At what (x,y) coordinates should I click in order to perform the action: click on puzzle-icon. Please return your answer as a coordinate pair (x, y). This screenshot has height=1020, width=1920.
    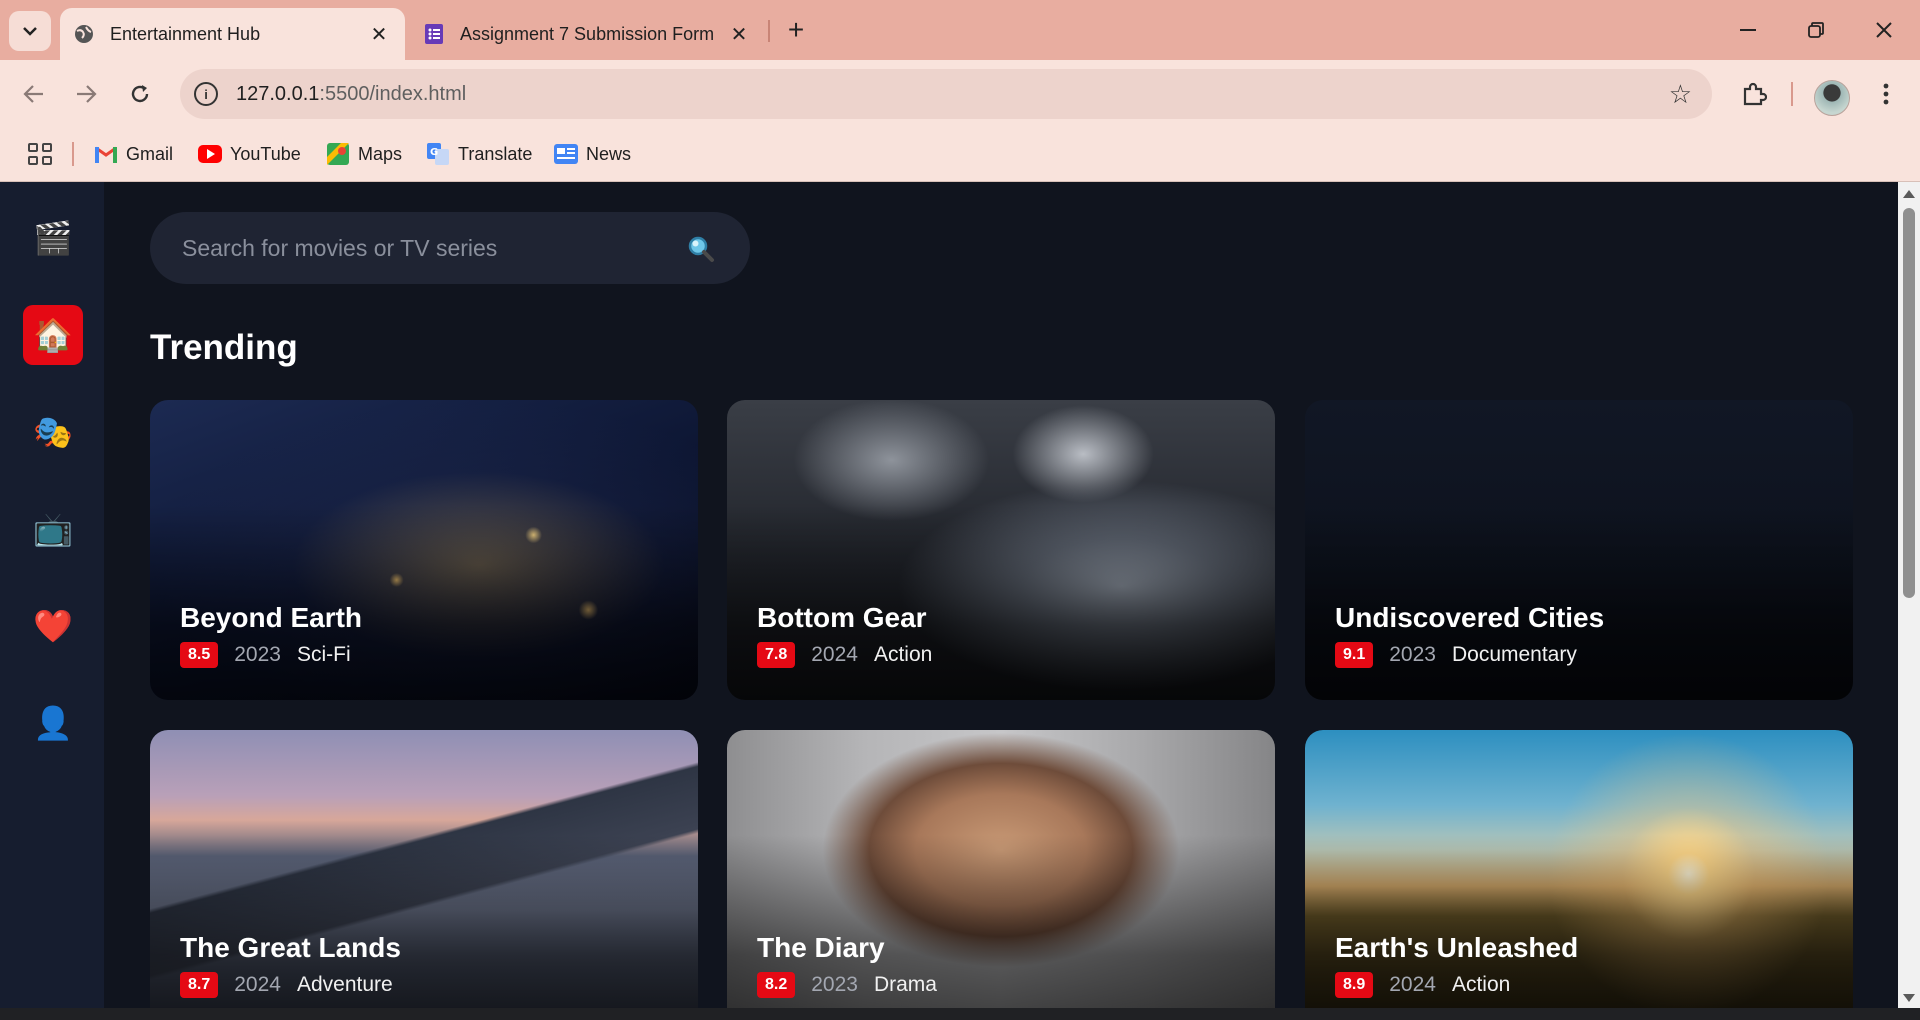
    Looking at the image, I should click on (1755, 94).